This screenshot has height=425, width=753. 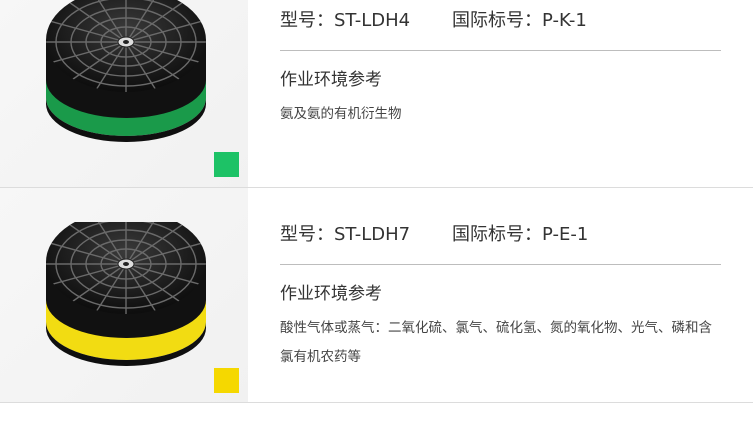 I want to click on product-image-cell, so click(x=124, y=93).